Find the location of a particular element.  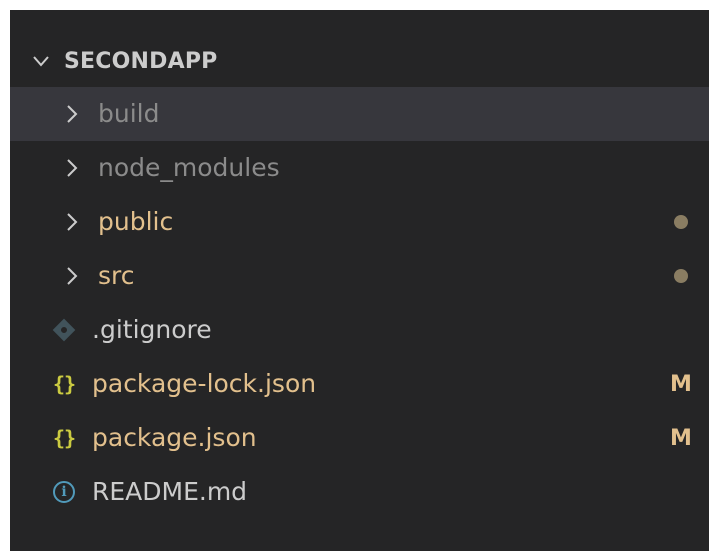

tree-item-label: package.json is located at coordinates (174, 437).